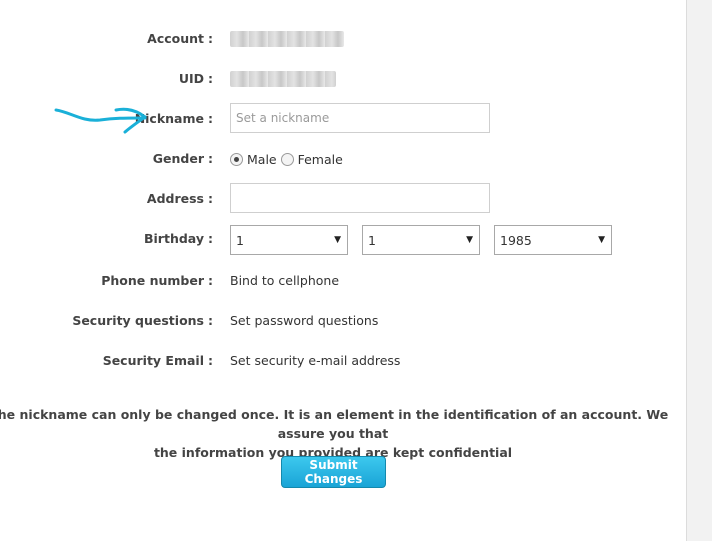 This screenshot has height=541, width=712. I want to click on male-label: Male, so click(262, 159).